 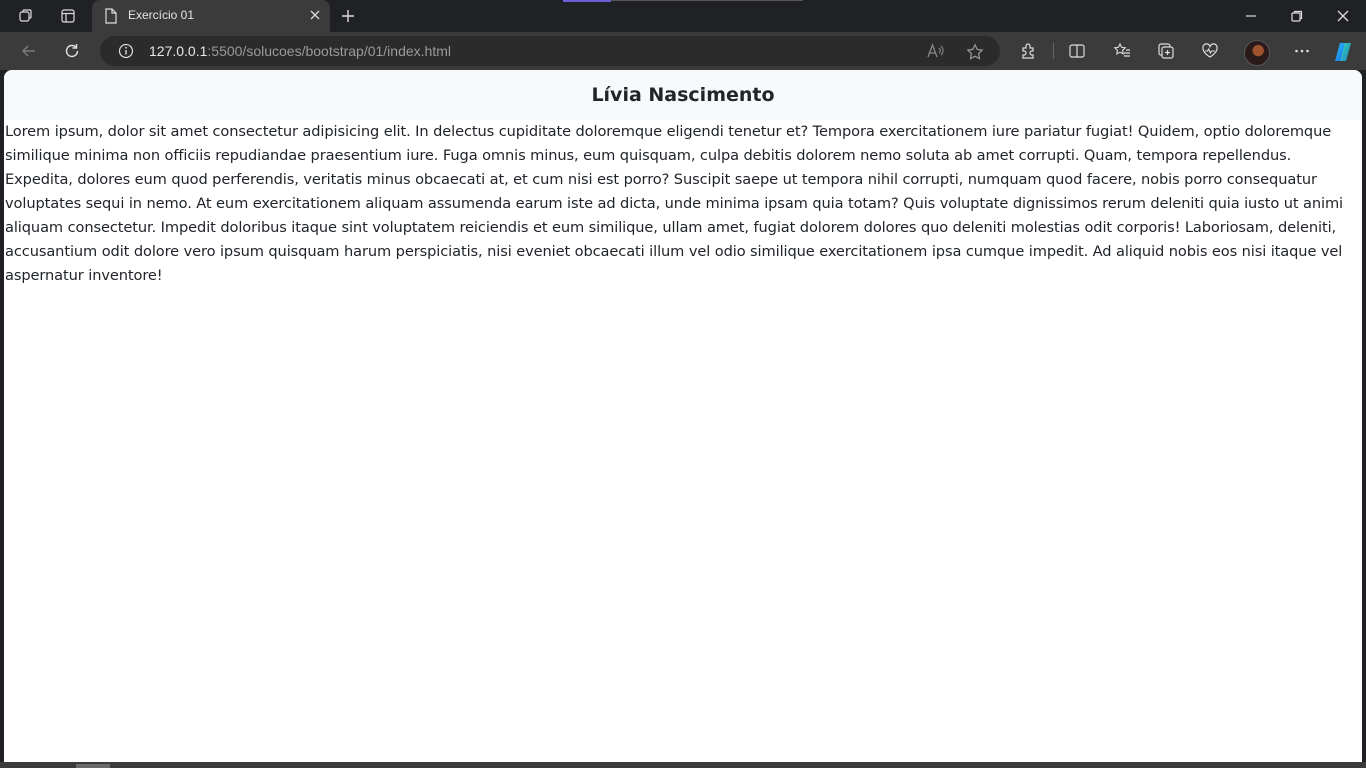 I want to click on page-title: Lívia Nascimento, so click(x=683, y=95).